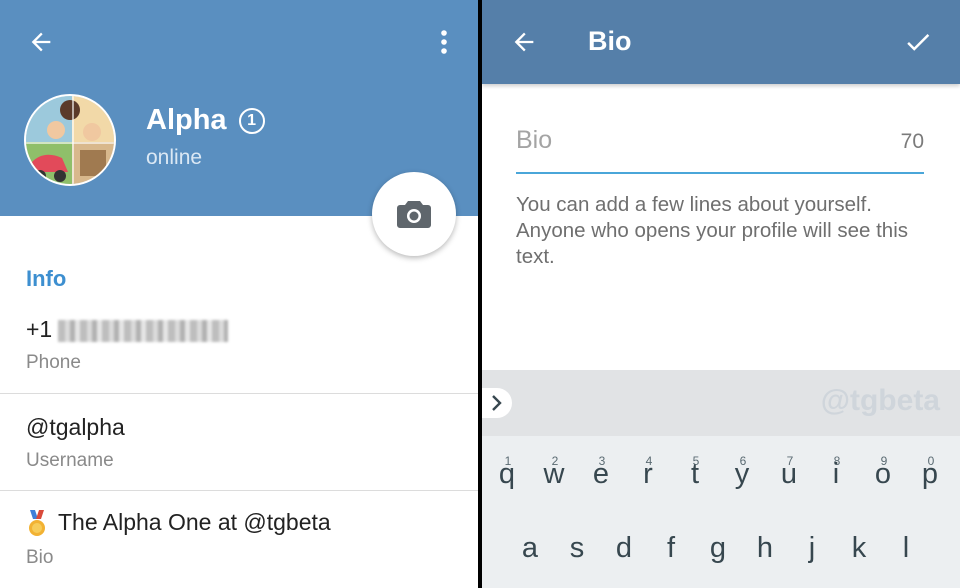 The height and width of the screenshot is (588, 960). I want to click on key-label: u, so click(789, 474).